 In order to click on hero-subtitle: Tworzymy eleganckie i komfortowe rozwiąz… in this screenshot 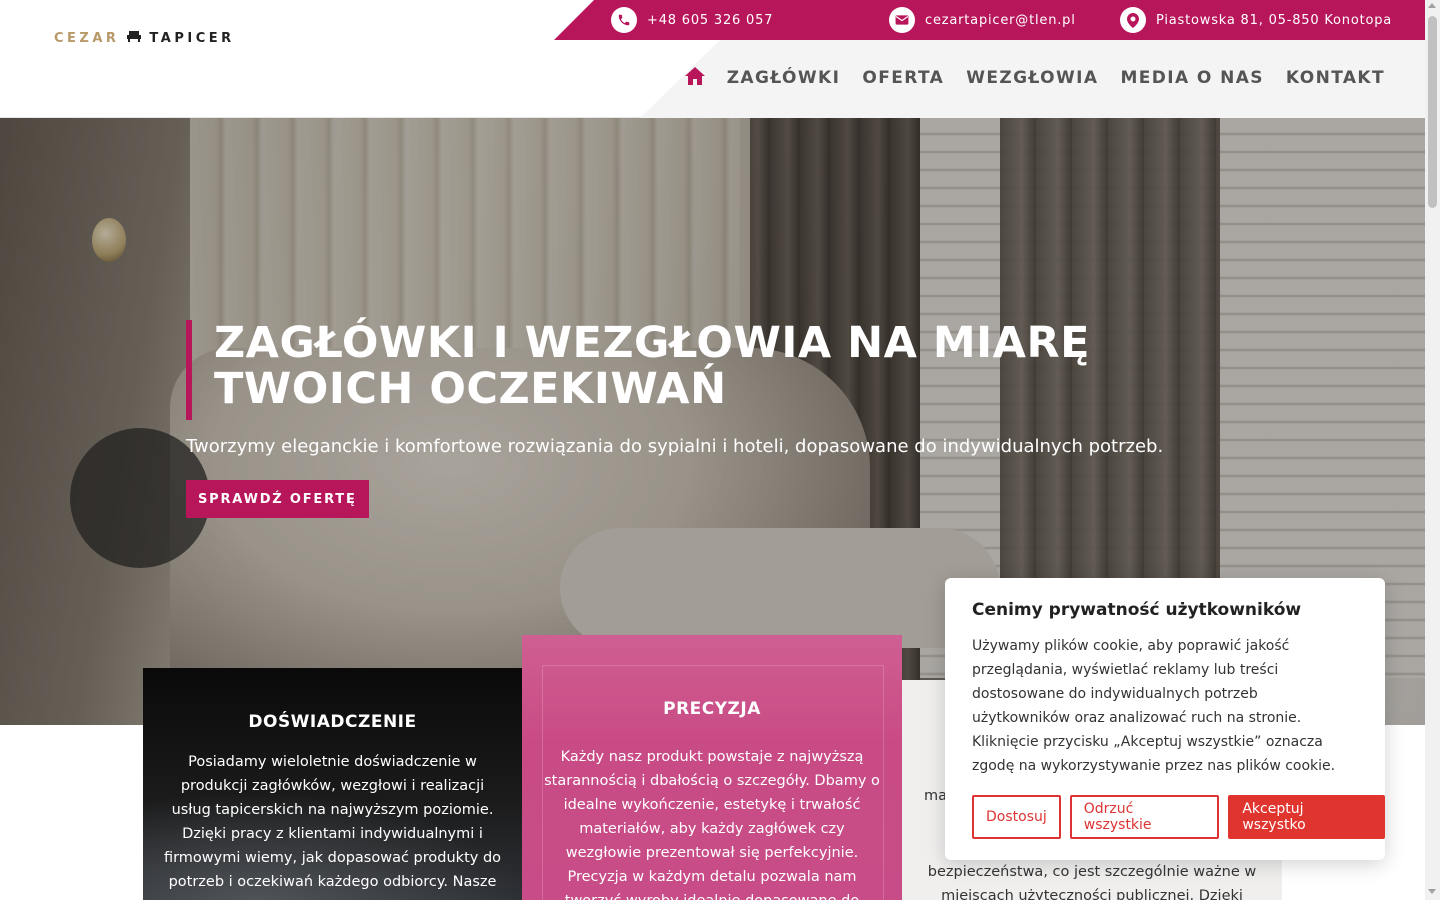, I will do `click(675, 446)`.